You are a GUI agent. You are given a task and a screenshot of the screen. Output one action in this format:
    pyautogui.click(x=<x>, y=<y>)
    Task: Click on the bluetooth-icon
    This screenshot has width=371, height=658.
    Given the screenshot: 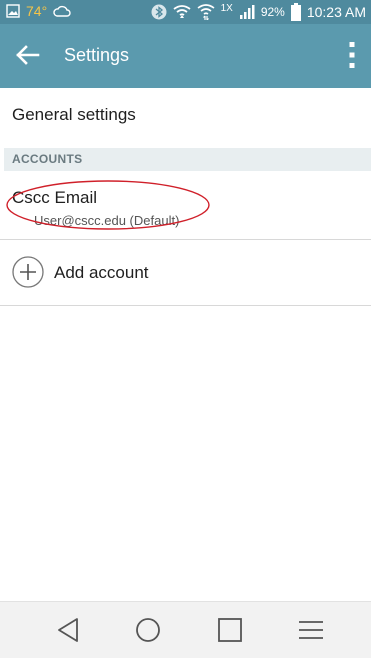 What is the action you would take?
    pyautogui.click(x=159, y=12)
    